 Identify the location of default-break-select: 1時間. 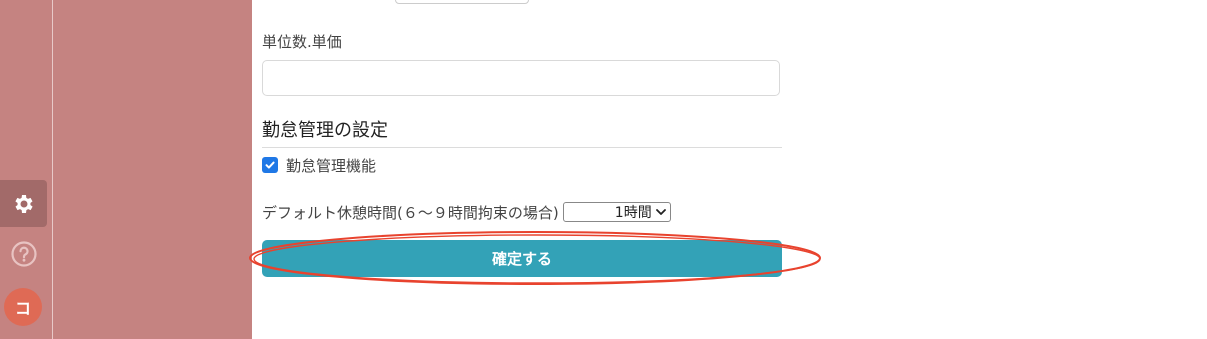
(616, 212).